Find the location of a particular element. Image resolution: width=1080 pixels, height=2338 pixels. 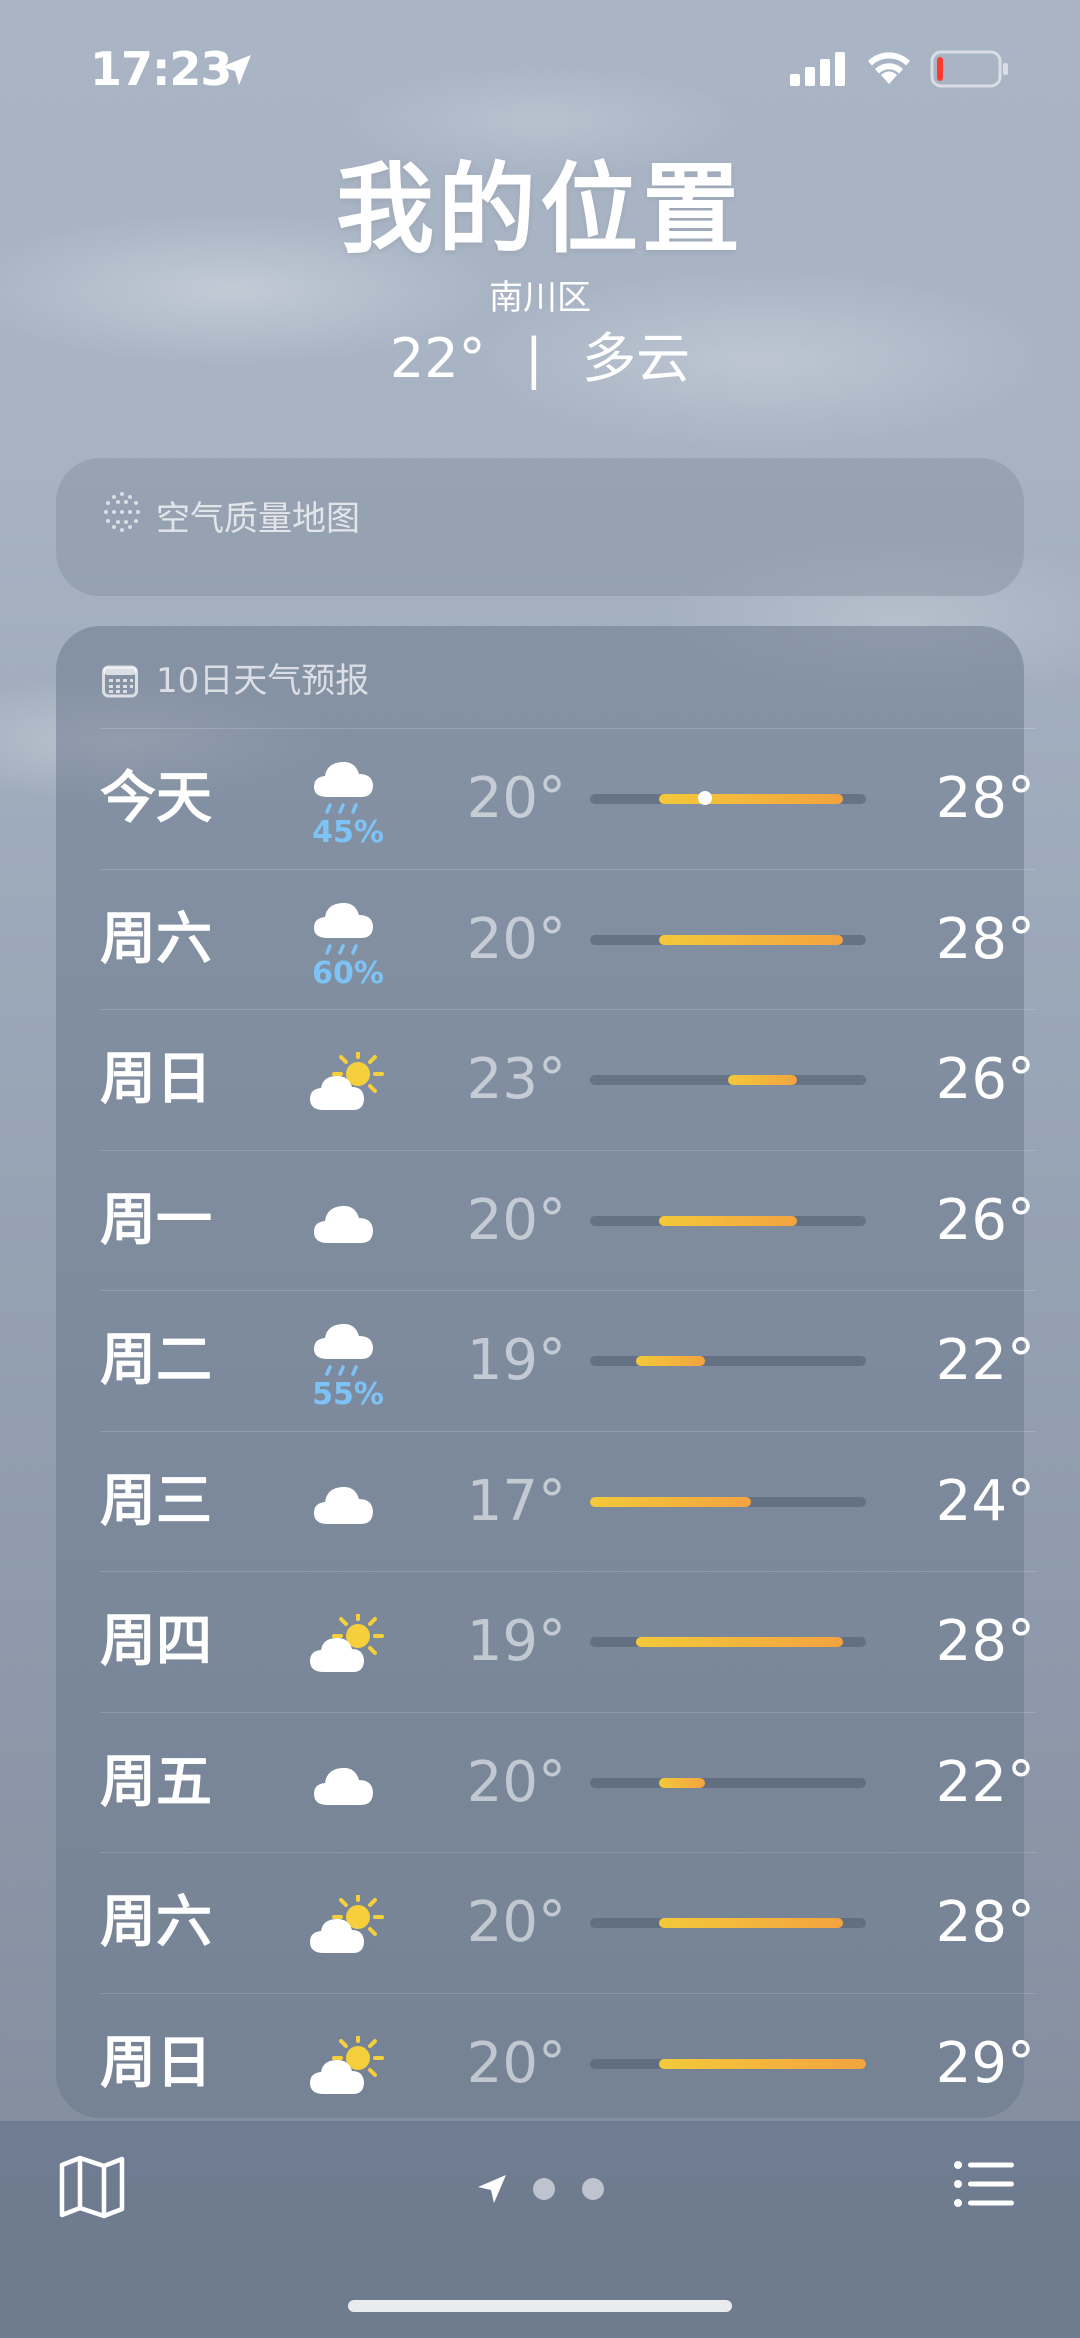

page-indicator is located at coordinates (541, 2191).